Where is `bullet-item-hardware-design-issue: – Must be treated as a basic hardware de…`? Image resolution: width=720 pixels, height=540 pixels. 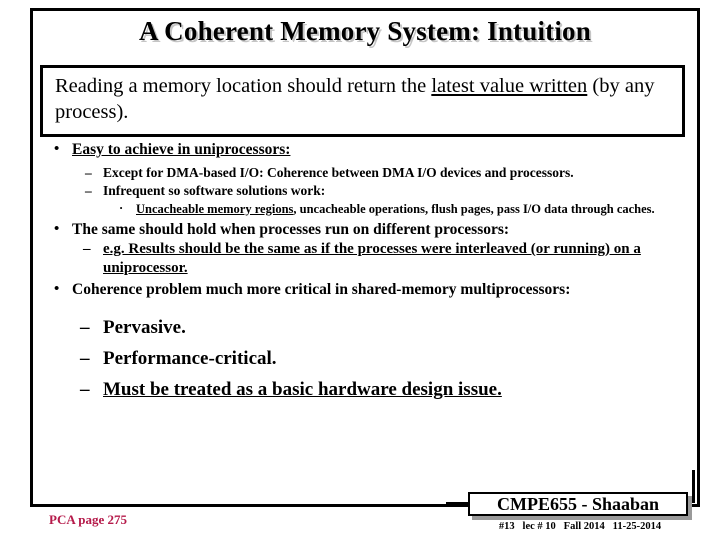 bullet-item-hardware-design-issue: – Must be treated as a basic hardware de… is located at coordinates (367, 389).